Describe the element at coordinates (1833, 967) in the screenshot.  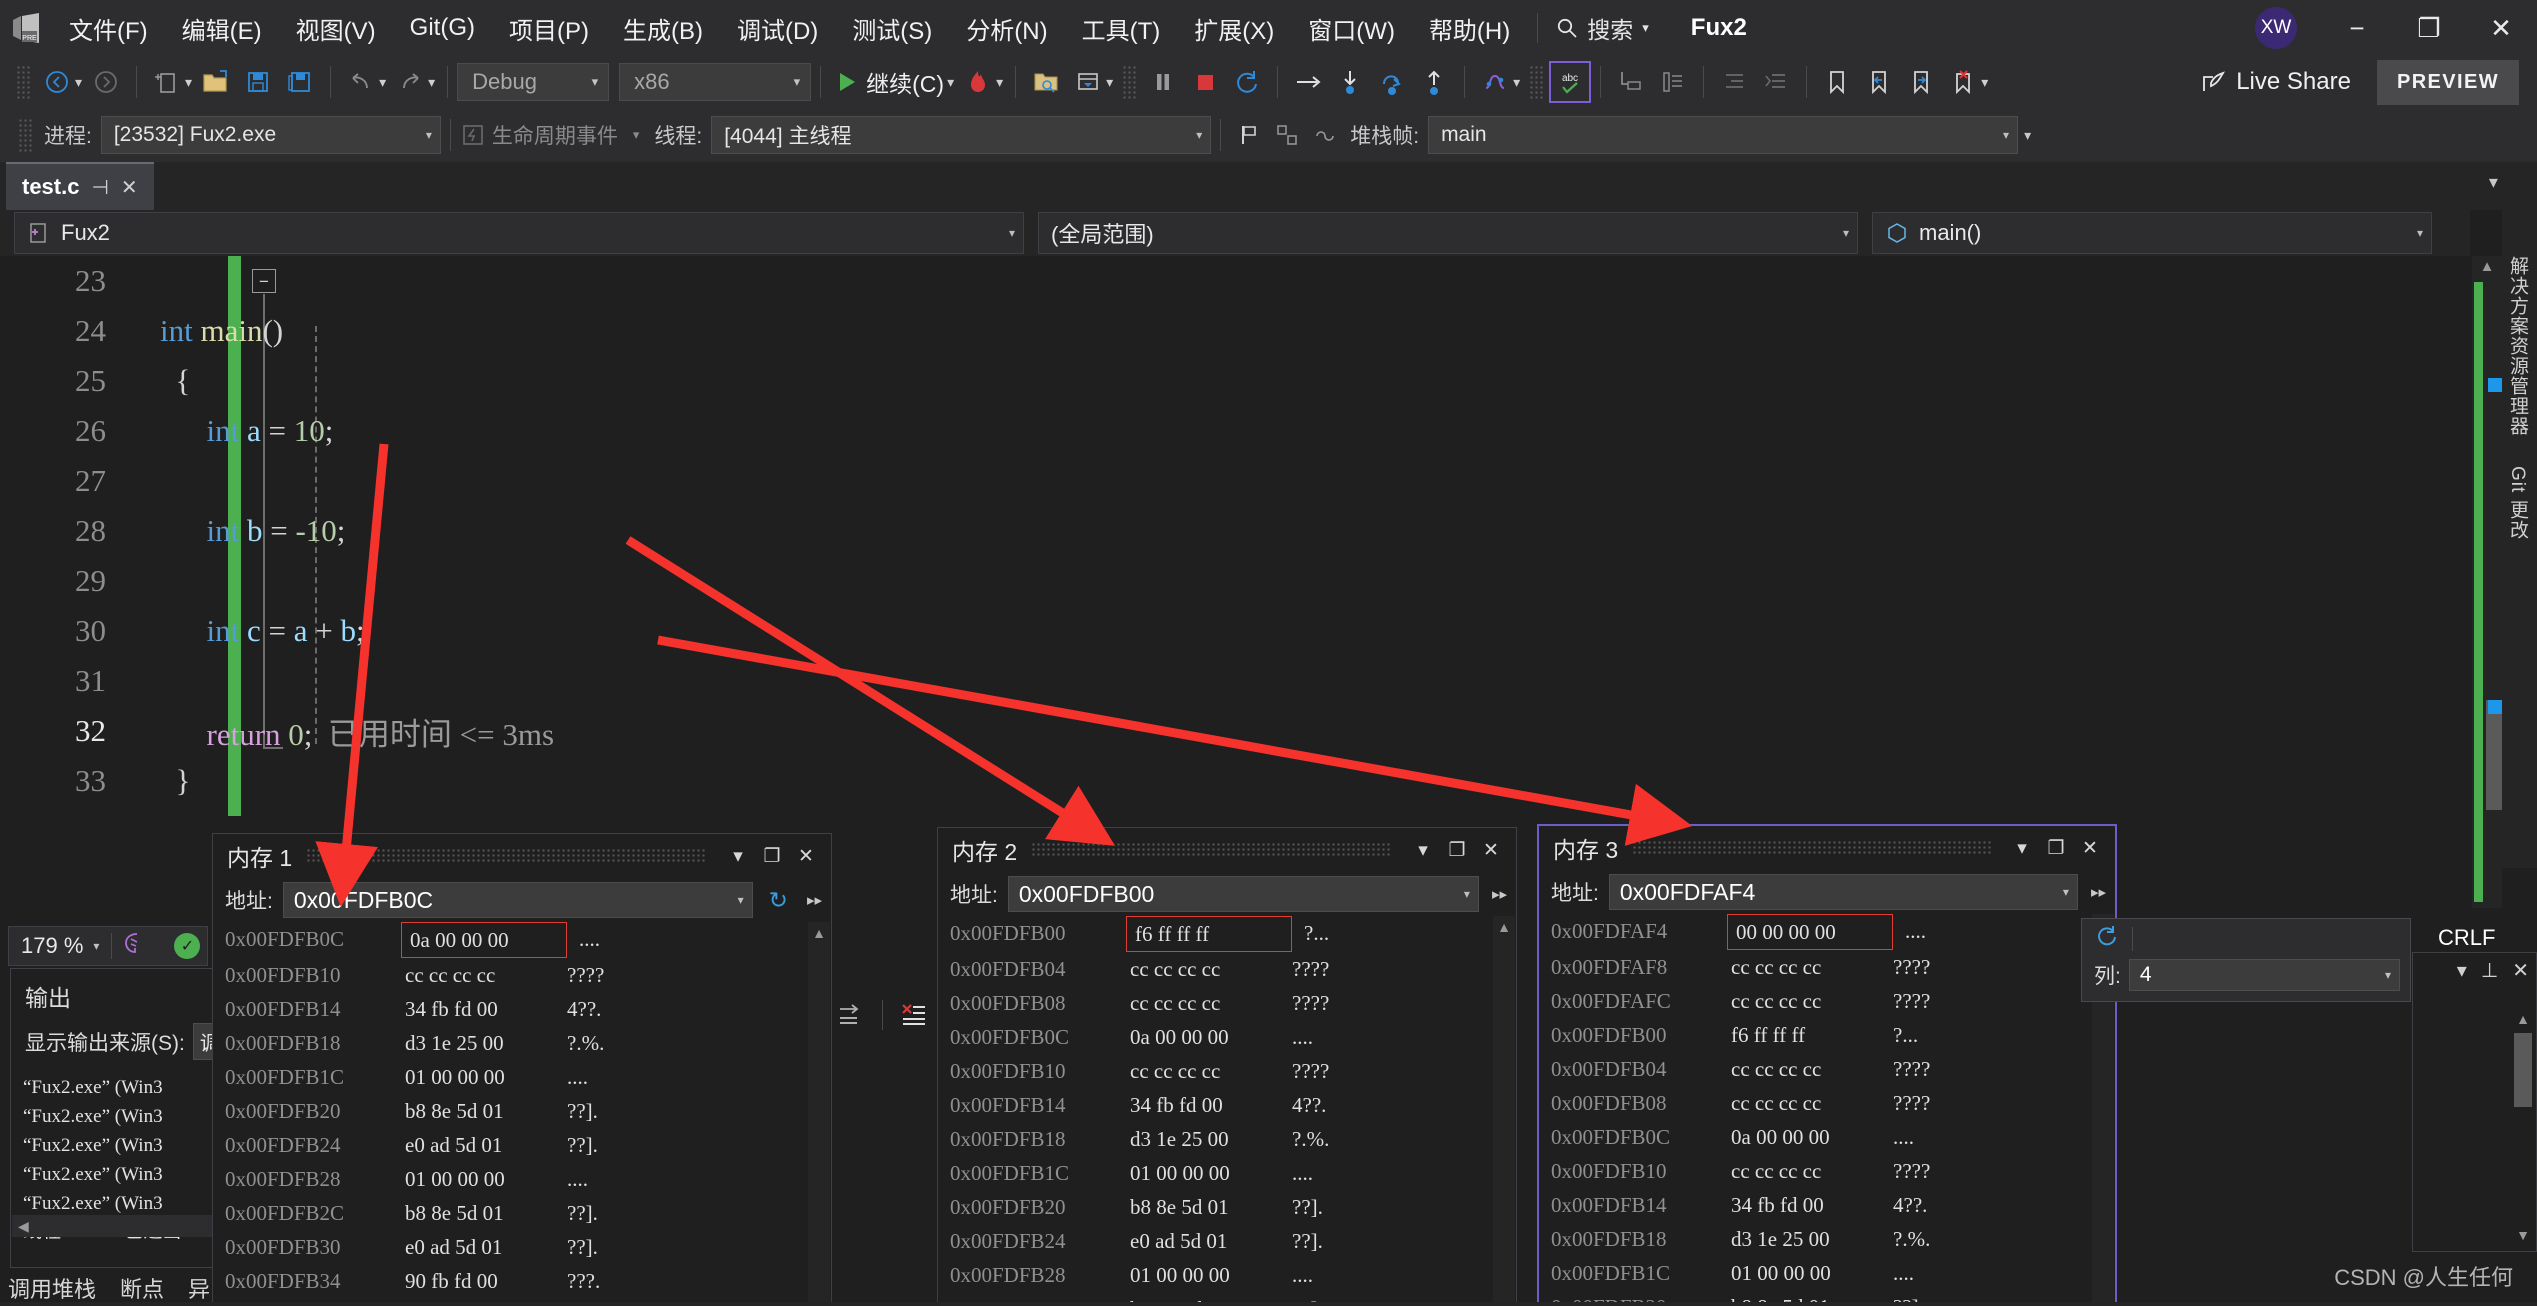
I see `memory-row: 0x00FDFAF8 cc cc cc cc????` at that location.